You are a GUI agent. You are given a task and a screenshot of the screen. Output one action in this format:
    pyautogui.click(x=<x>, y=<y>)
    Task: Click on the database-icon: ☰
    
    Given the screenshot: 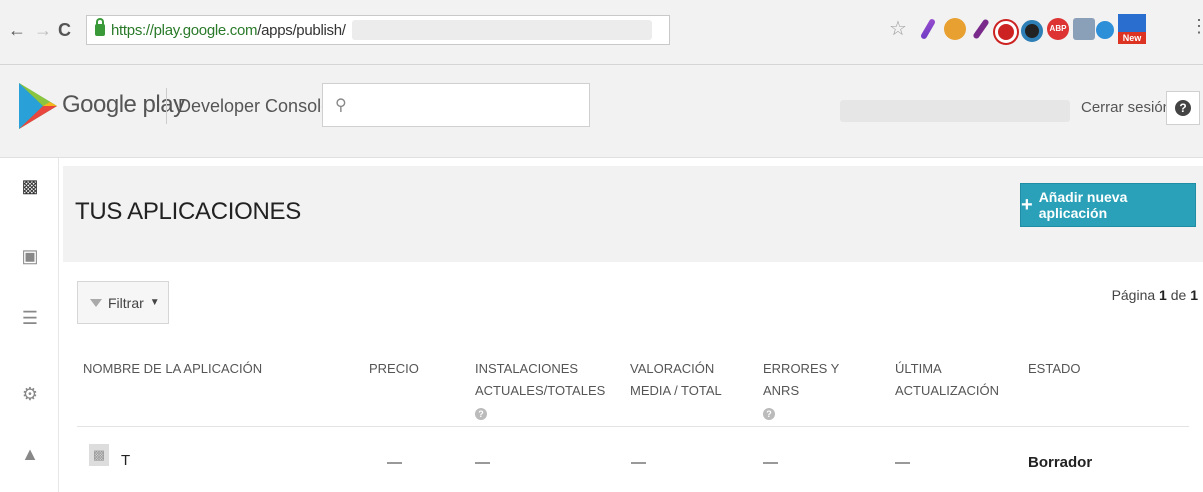 What is the action you would take?
    pyautogui.click(x=30, y=318)
    